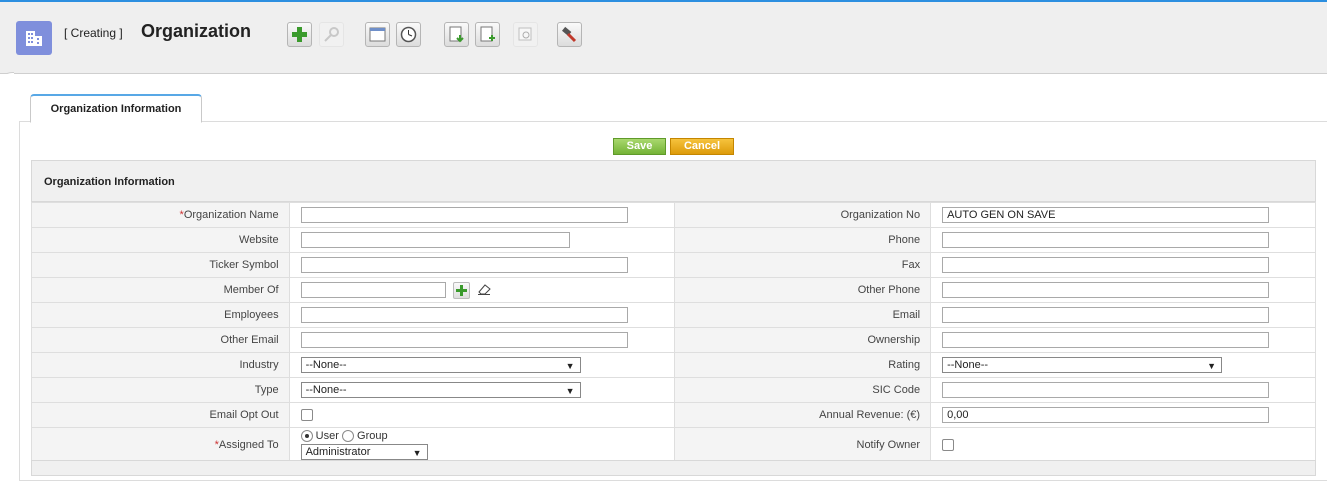 The image size is (1327, 481). Describe the element at coordinates (673, 468) in the screenshot. I see `bottom-section-band` at that location.